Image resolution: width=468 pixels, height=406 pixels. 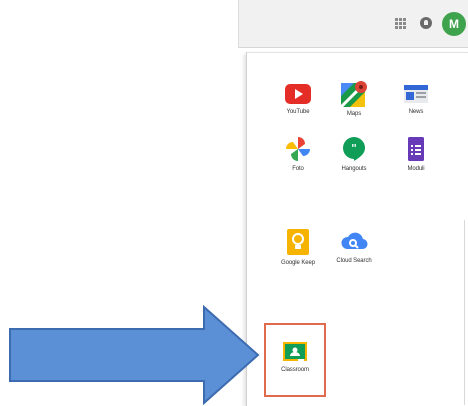 I want to click on app-youtube: YouTube, so click(x=298, y=98).